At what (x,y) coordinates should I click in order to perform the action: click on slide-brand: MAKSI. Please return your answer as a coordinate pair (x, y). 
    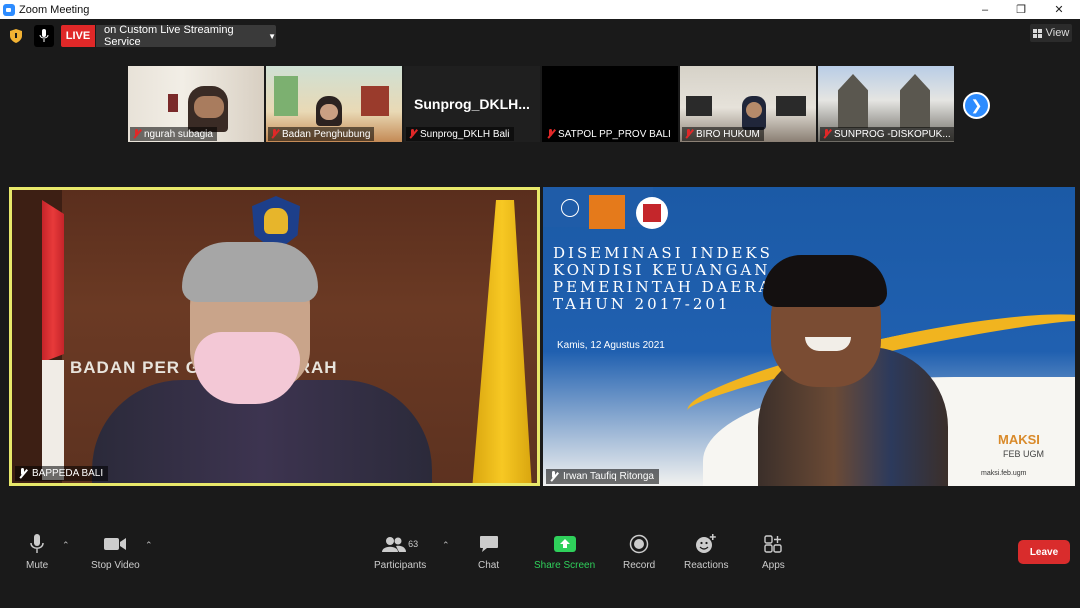
    Looking at the image, I should click on (1019, 439).